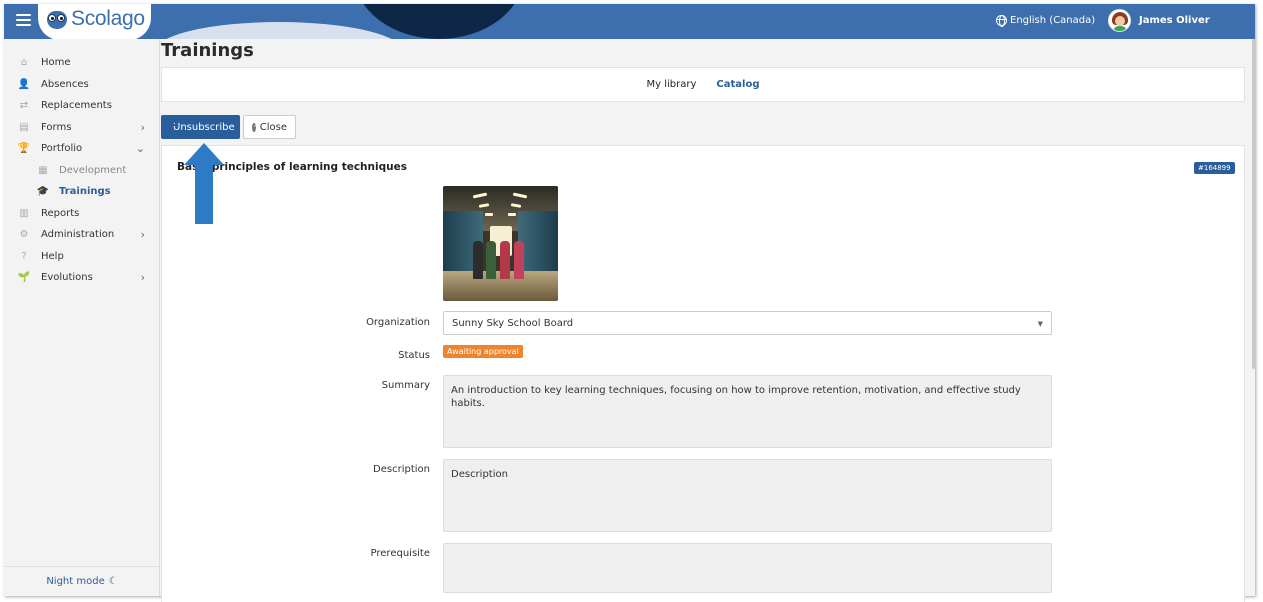 The image size is (1263, 602). What do you see at coordinates (273, 127) in the screenshot?
I see `close-label: Close` at bounding box center [273, 127].